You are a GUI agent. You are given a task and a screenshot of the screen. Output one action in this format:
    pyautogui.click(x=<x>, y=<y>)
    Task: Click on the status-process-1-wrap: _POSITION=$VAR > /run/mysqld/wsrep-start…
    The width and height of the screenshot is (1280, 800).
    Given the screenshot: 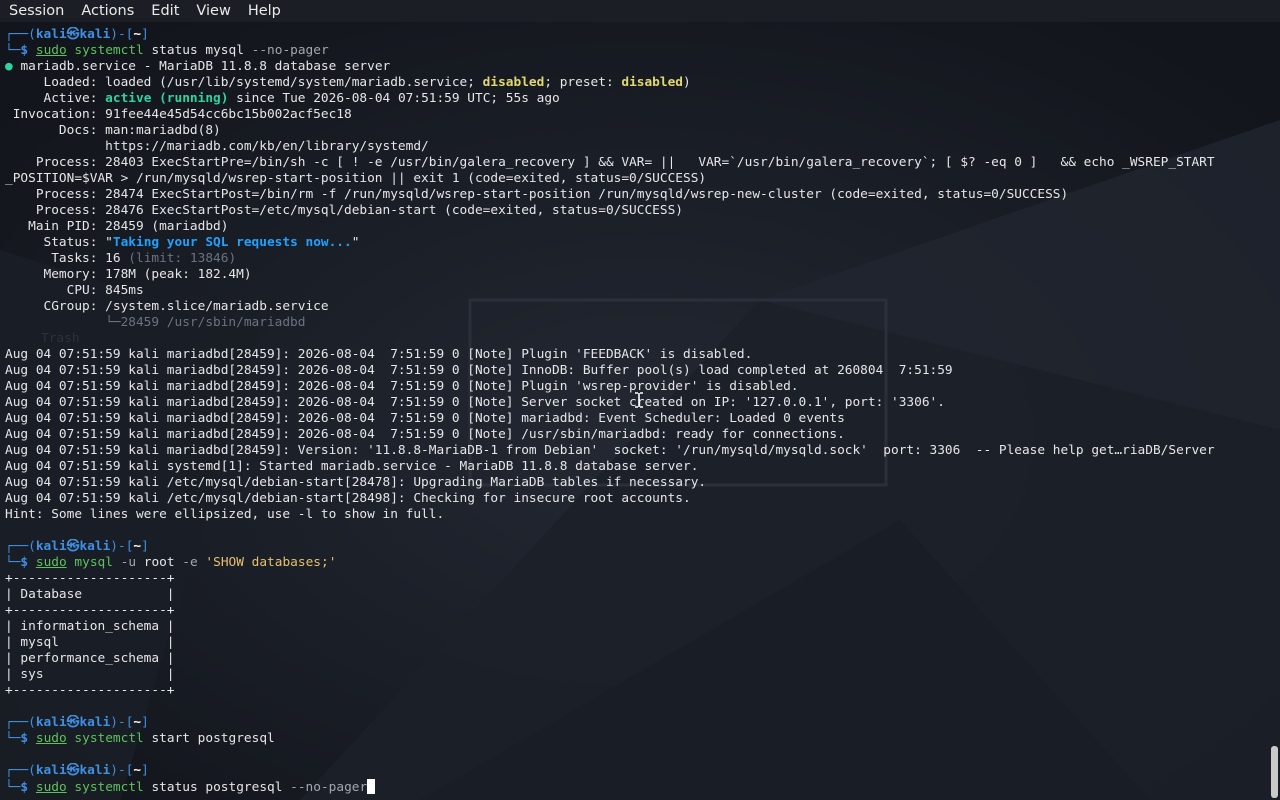 What is the action you would take?
    pyautogui.click(x=356, y=178)
    